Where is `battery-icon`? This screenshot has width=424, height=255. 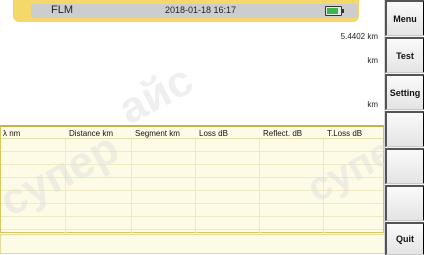
battery-icon is located at coordinates (334, 11).